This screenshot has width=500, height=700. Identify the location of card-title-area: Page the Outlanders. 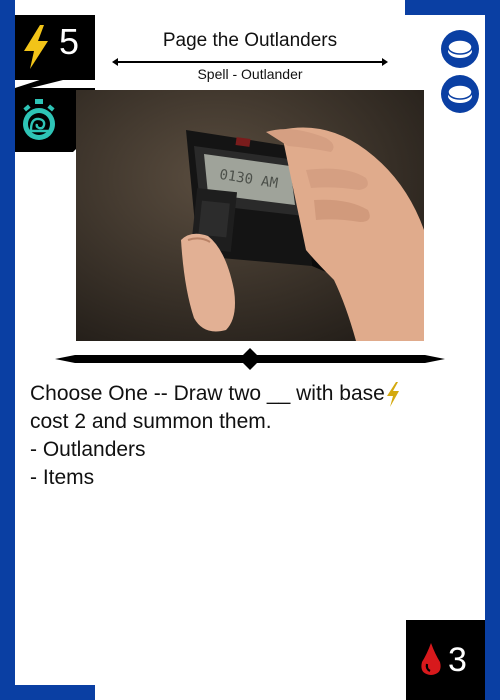
(250, 41).